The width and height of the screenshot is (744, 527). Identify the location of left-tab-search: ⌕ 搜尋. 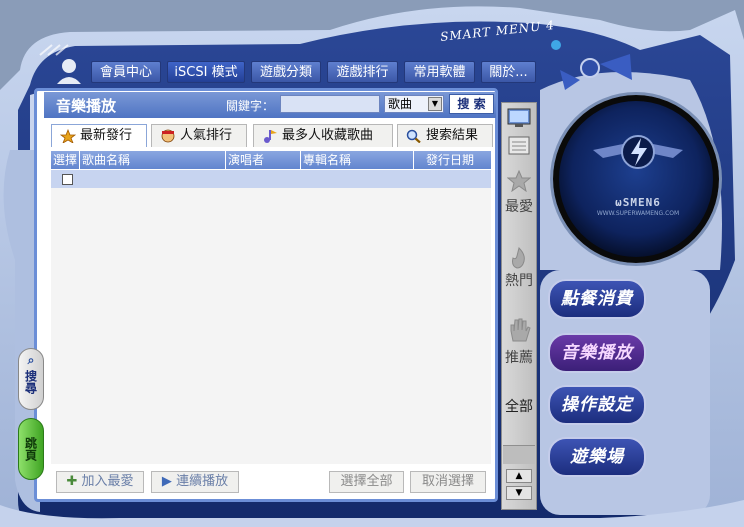
(31, 379).